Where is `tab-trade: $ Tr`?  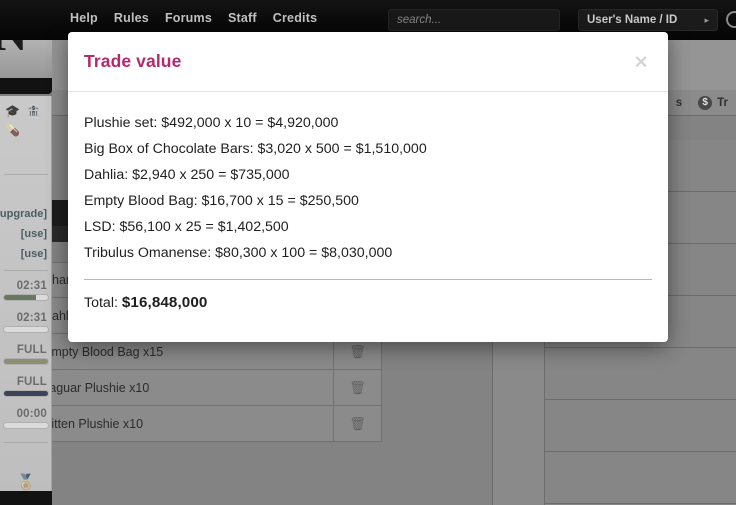 tab-trade: $ Tr is located at coordinates (713, 102).